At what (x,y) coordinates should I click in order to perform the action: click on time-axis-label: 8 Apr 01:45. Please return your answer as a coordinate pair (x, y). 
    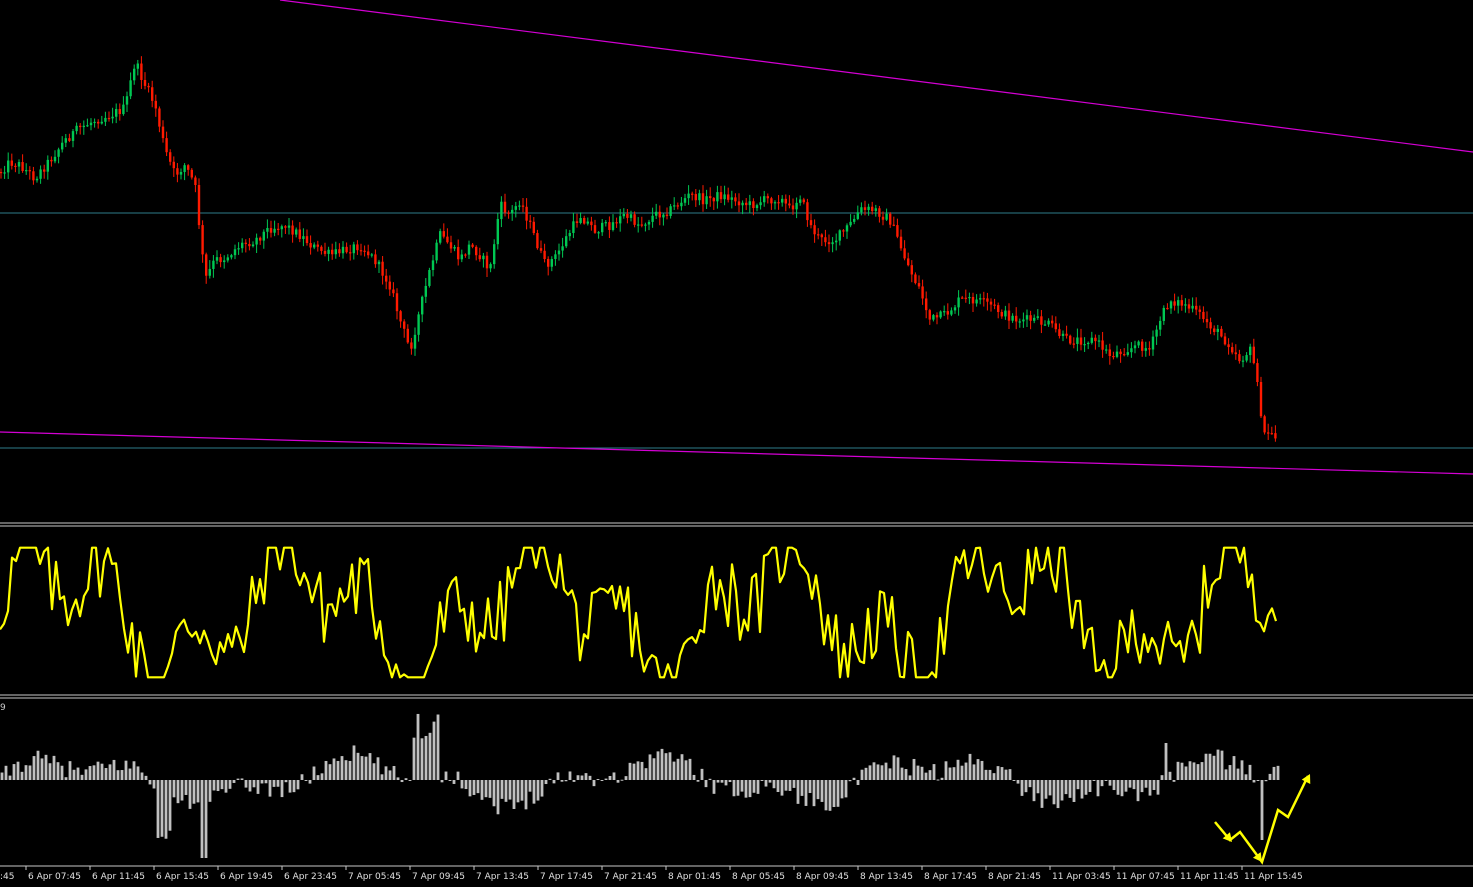
    Looking at the image, I should click on (694, 877).